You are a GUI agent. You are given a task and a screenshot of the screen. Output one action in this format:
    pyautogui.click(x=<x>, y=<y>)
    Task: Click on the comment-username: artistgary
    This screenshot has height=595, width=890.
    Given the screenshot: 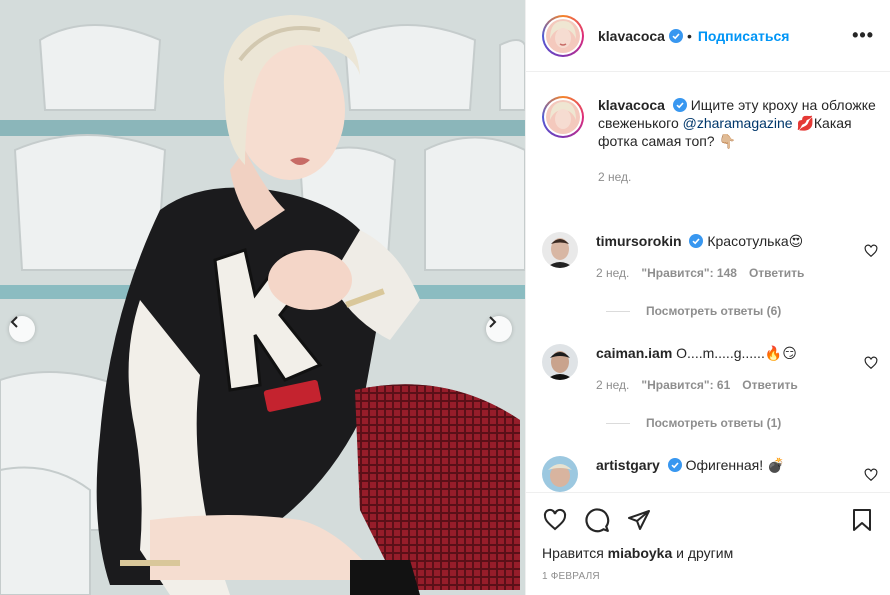 What is the action you would take?
    pyautogui.click(x=628, y=465)
    